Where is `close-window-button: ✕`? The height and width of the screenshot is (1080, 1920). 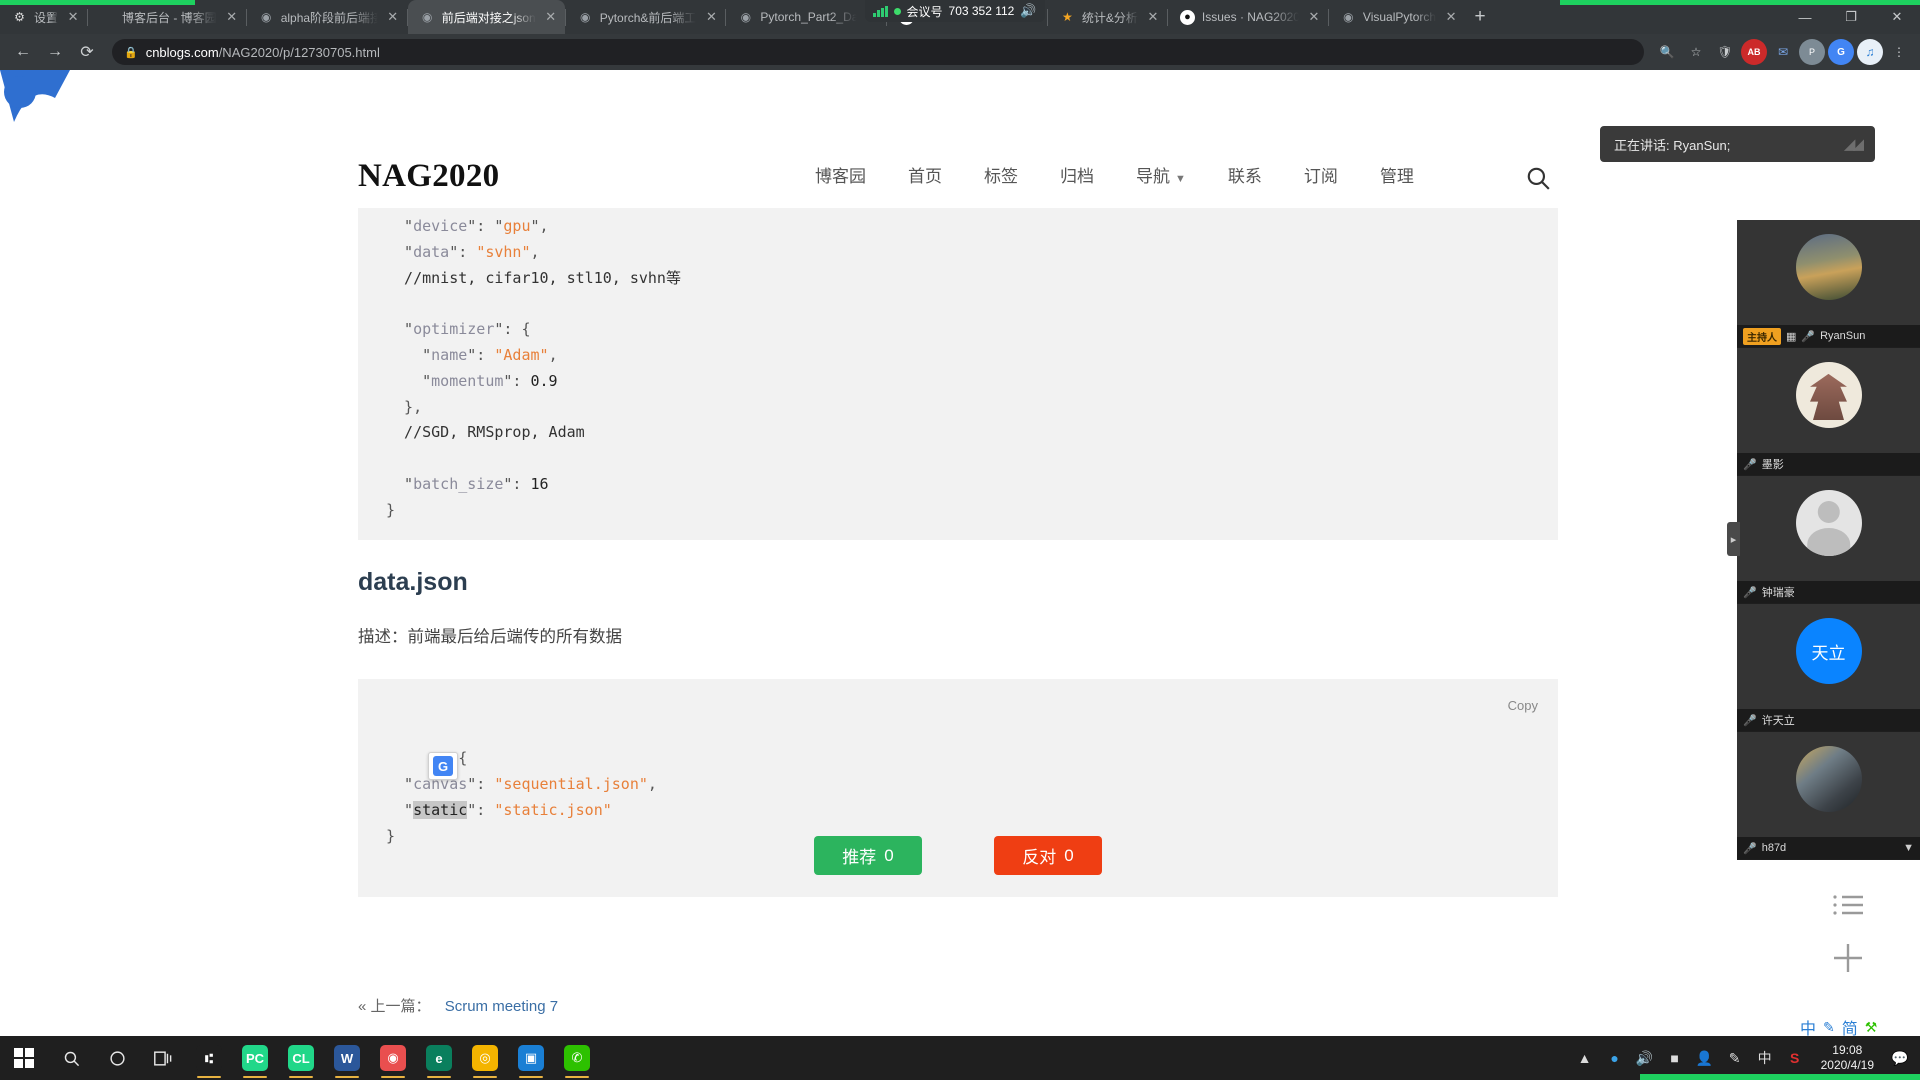
close-window-button: ✕ is located at coordinates (1897, 17).